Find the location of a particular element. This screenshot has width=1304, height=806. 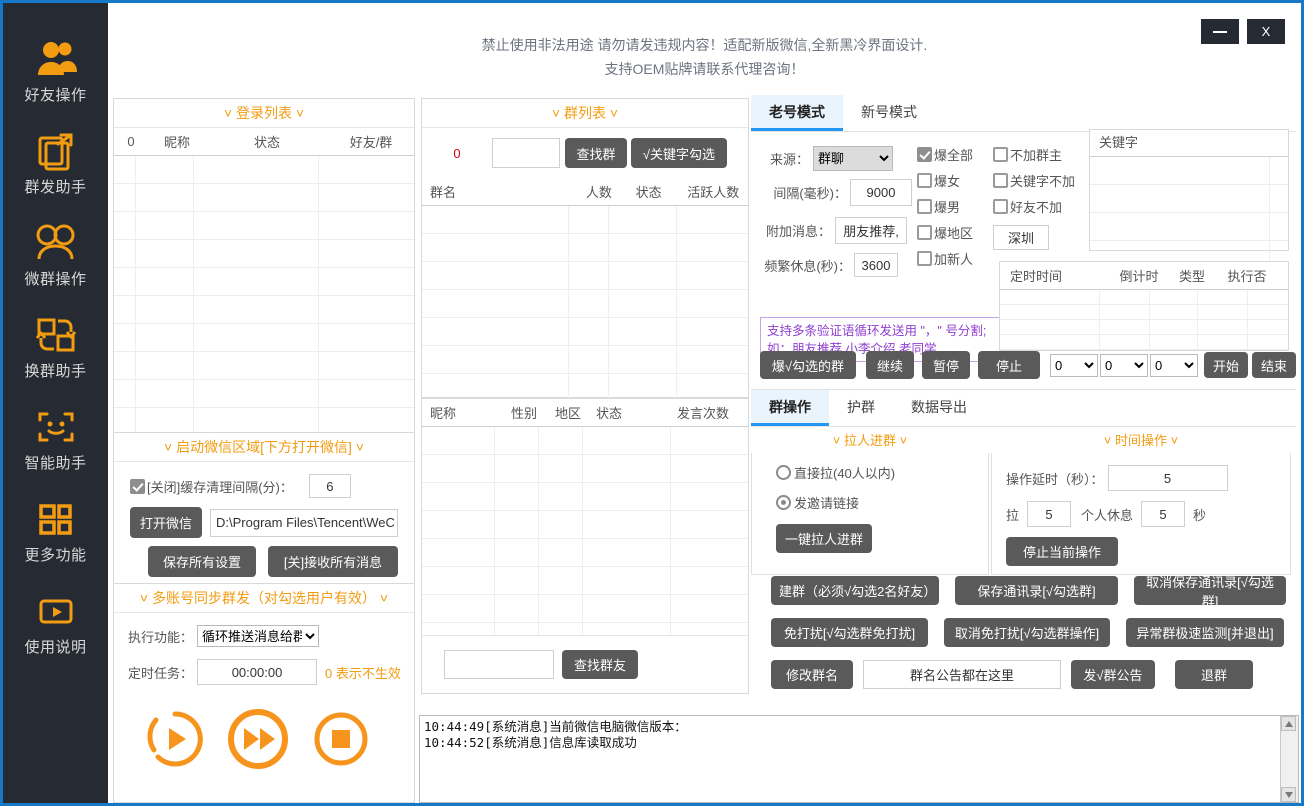

tab-group-operation: 群操作 is located at coordinates (790, 408).